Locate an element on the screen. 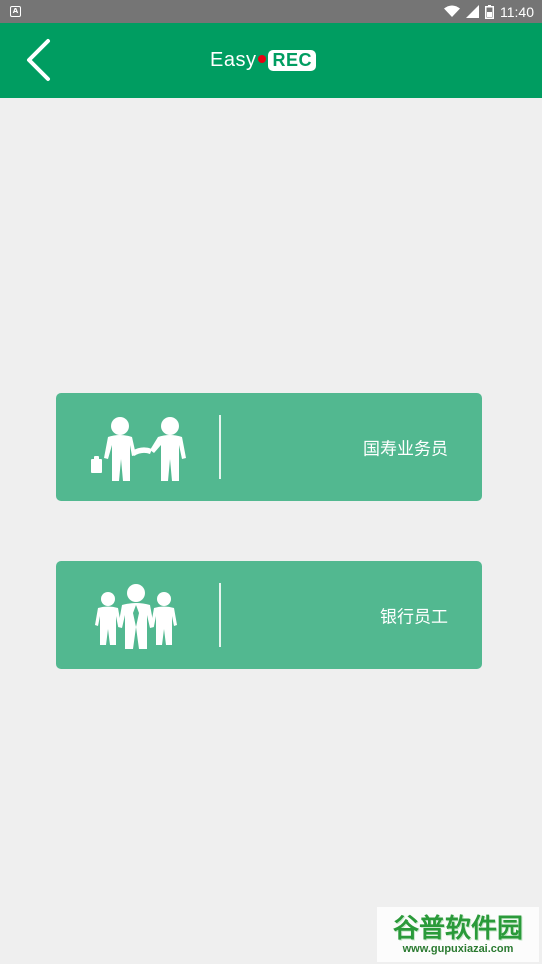  back-button is located at coordinates (38, 60).